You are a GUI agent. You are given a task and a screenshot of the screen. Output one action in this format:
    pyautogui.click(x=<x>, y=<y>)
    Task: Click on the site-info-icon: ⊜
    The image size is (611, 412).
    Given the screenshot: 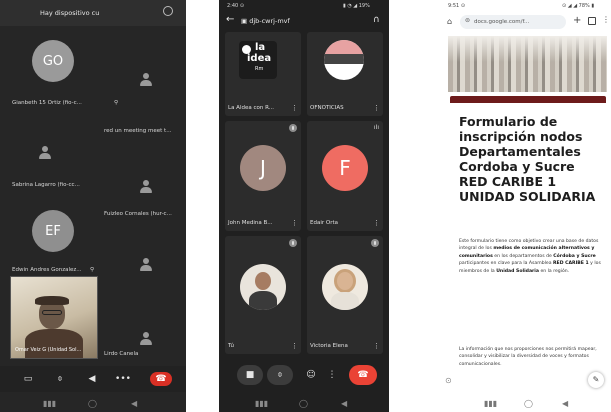 What is the action you would take?
    pyautogui.click(x=467, y=20)
    